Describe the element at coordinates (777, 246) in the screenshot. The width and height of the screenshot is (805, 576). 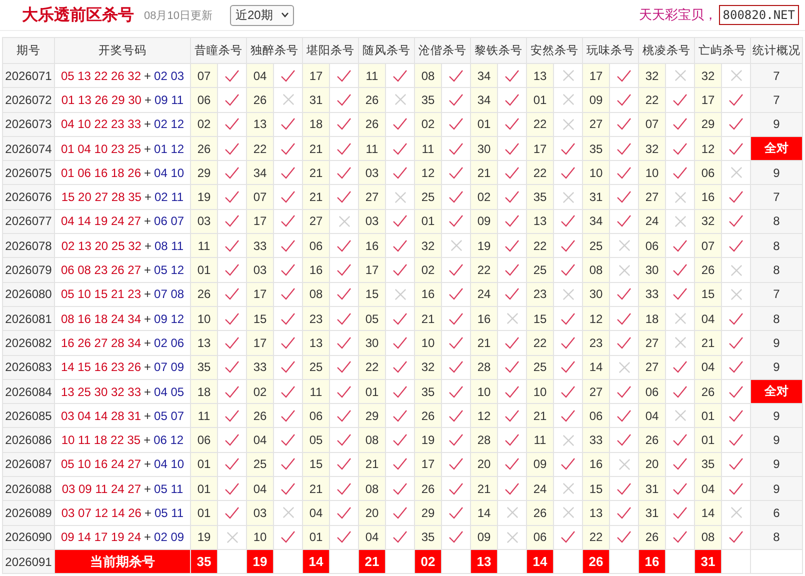
I see `stat-cell: 8` at that location.